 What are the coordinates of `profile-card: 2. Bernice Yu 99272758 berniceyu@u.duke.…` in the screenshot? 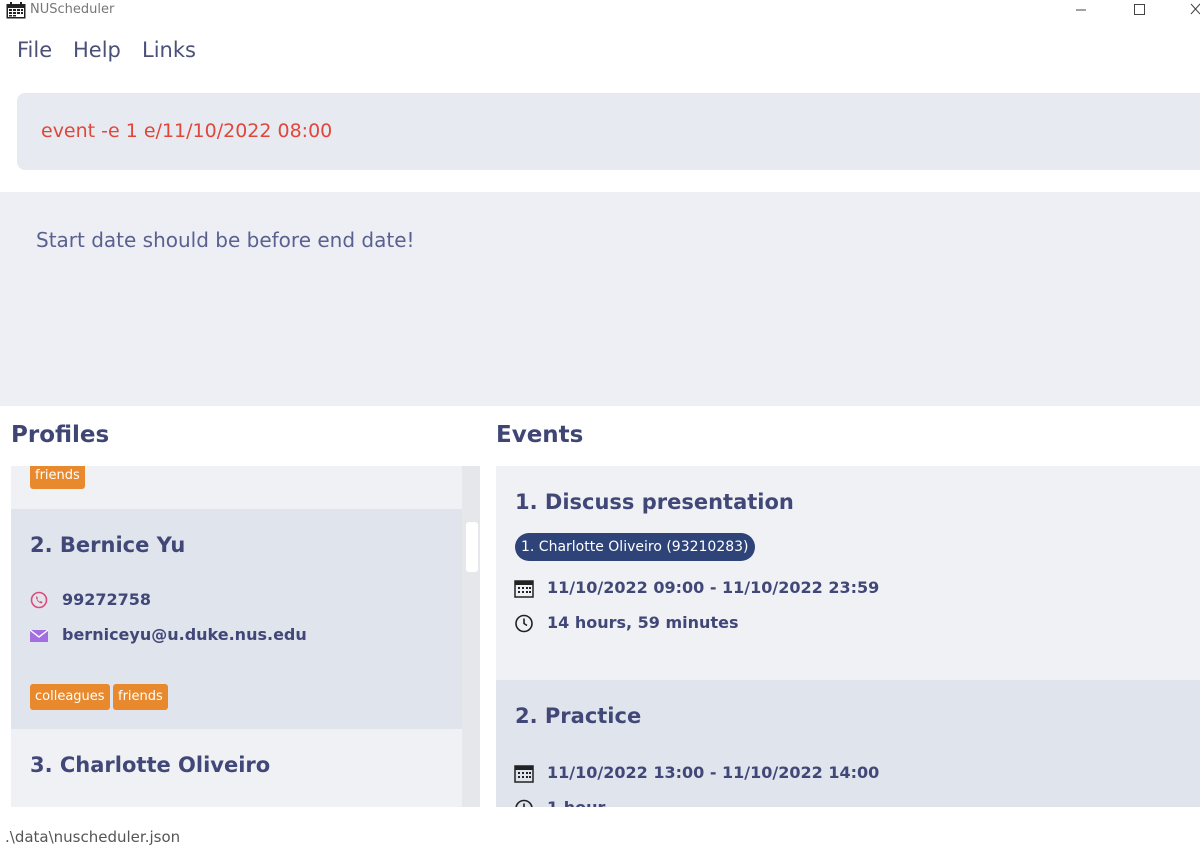 It's located at (236, 619).